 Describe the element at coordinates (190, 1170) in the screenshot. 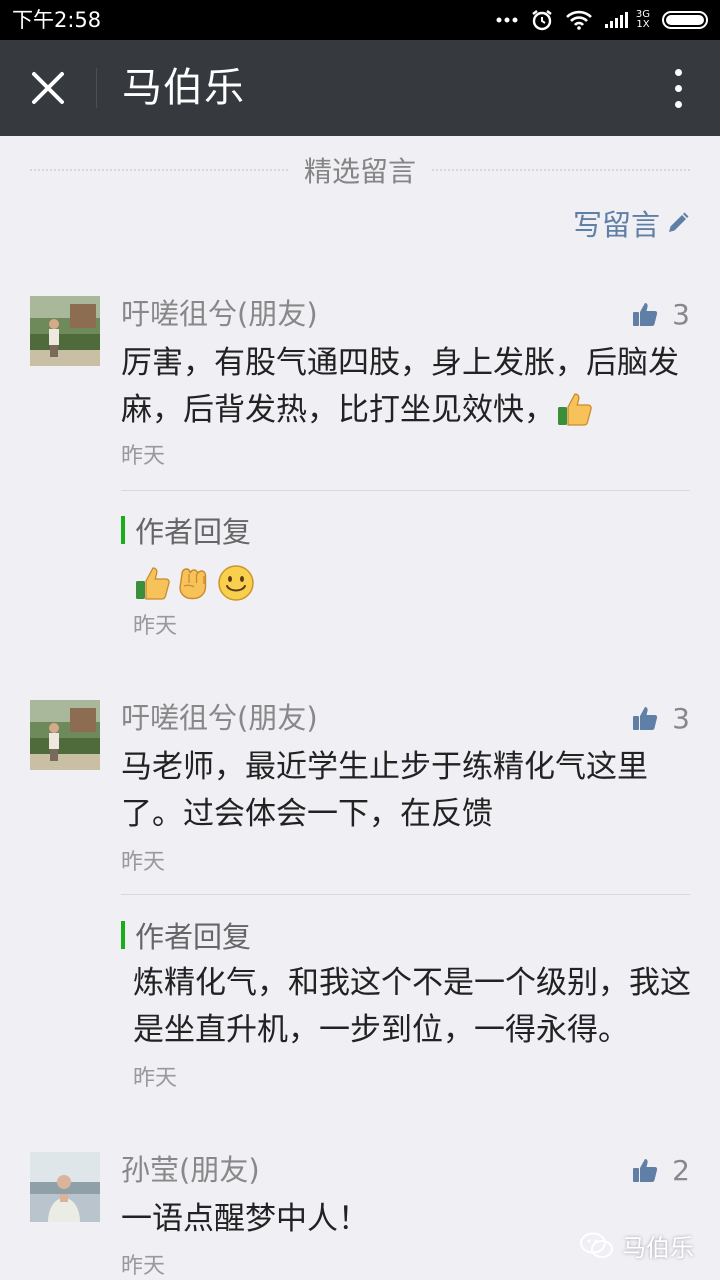

I see `comment-nickname: 孙莹(朋友)` at that location.